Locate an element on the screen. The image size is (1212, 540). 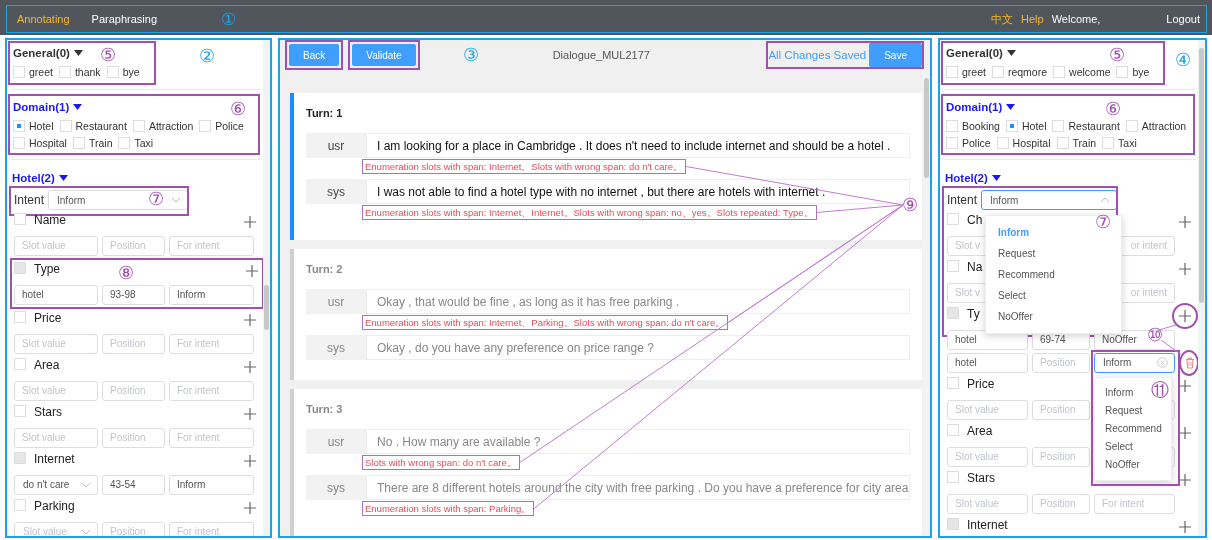
turn-title: Turn: 2 is located at coordinates (325, 269).